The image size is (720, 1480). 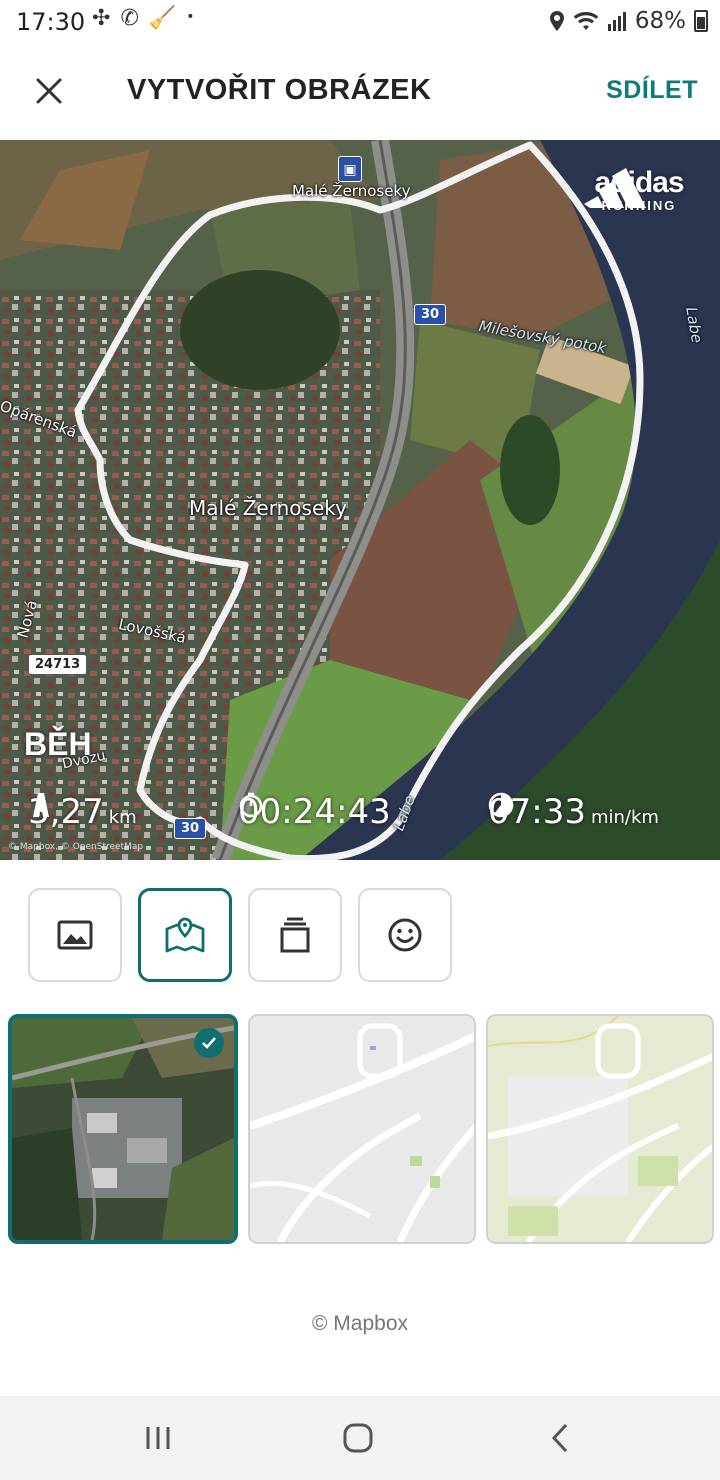 I want to click on adidas-stripes-icon, so click(x=615, y=188).